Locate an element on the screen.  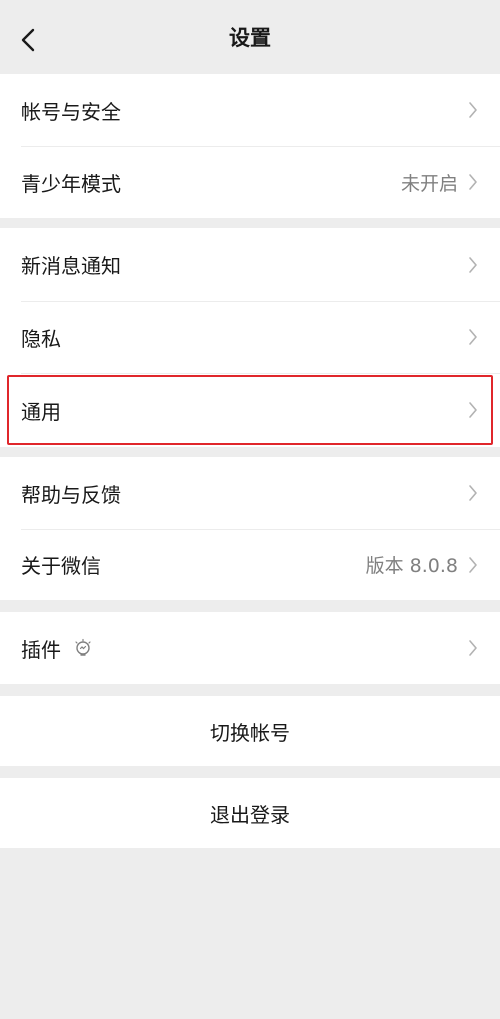
back-button is located at coordinates (28, 40).